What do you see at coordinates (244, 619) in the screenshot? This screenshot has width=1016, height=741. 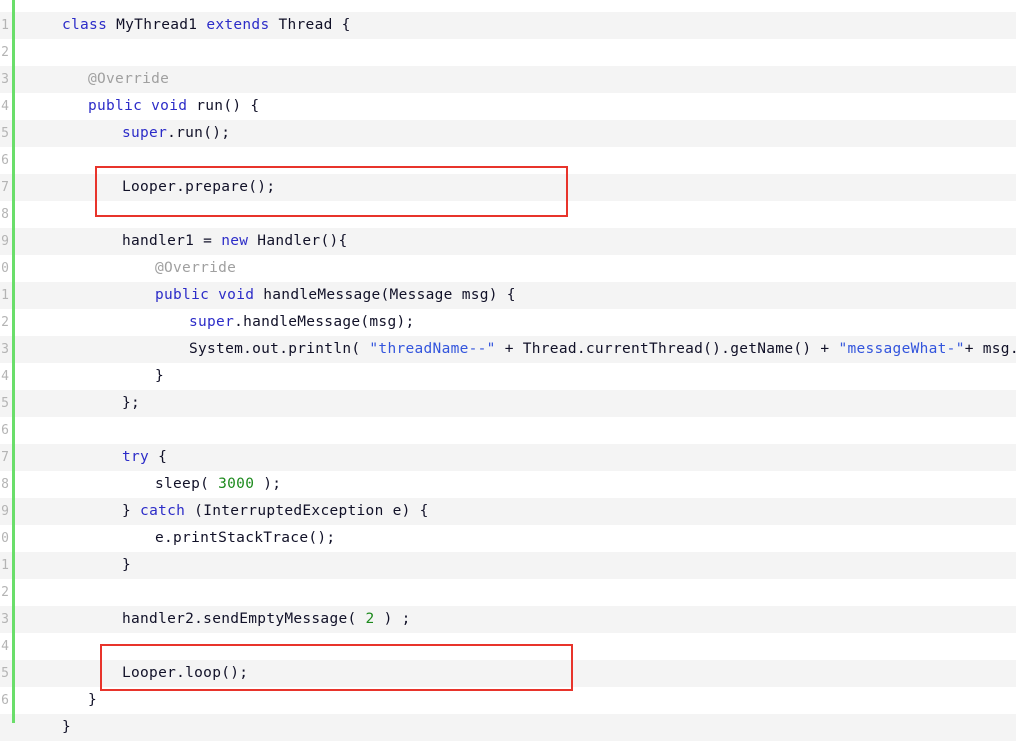 I see `code-token-pl: handler2.sendEmptyMessage(` at bounding box center [244, 619].